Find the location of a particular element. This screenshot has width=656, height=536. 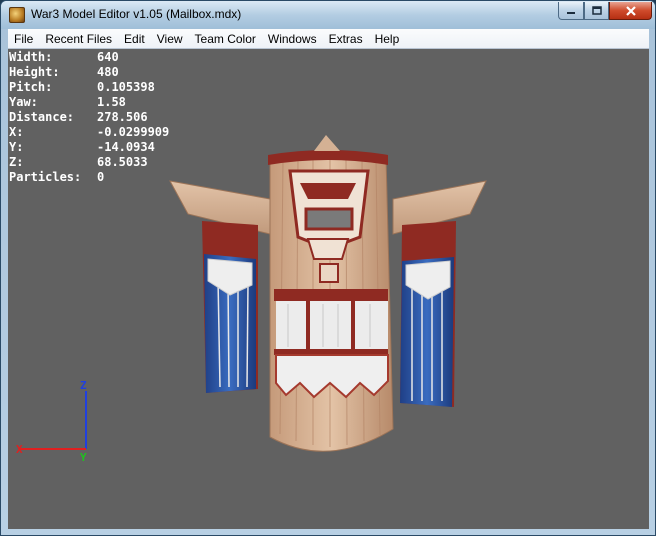

info-row: Width: 640 is located at coordinates (64, 57).